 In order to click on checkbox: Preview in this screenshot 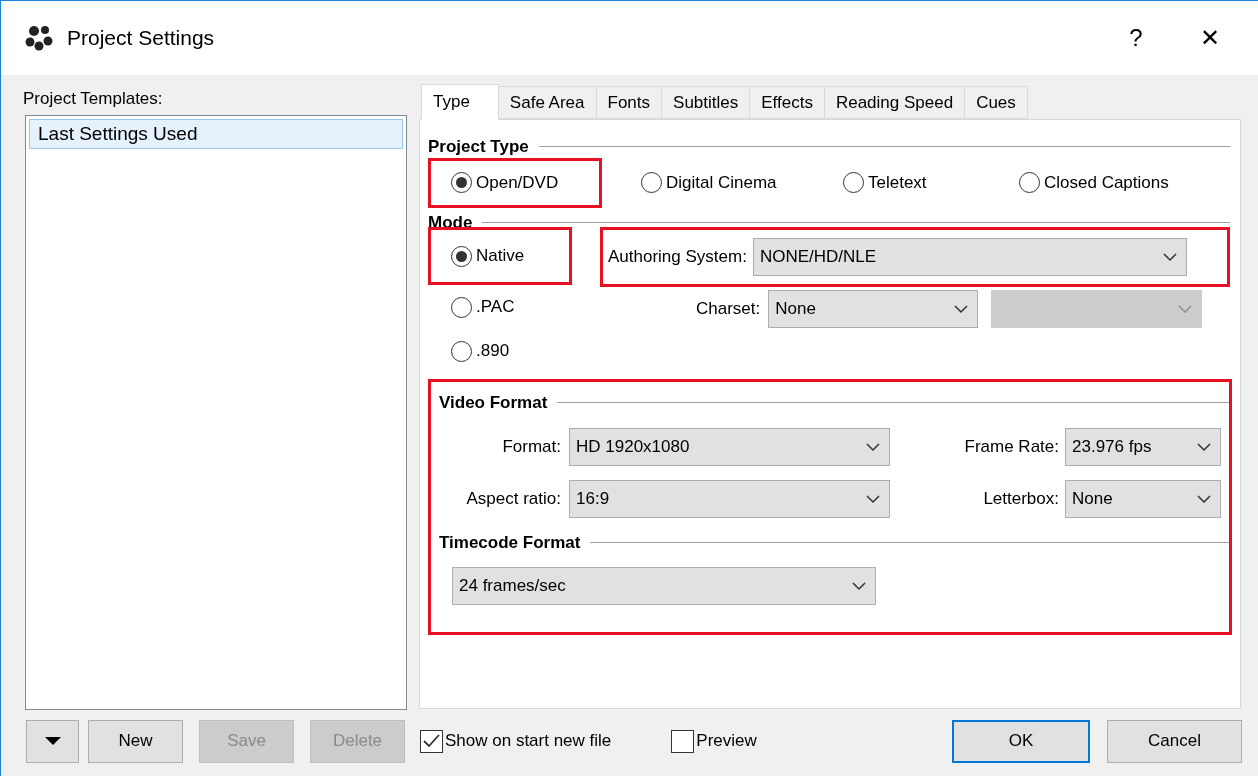, I will do `click(714, 741)`.